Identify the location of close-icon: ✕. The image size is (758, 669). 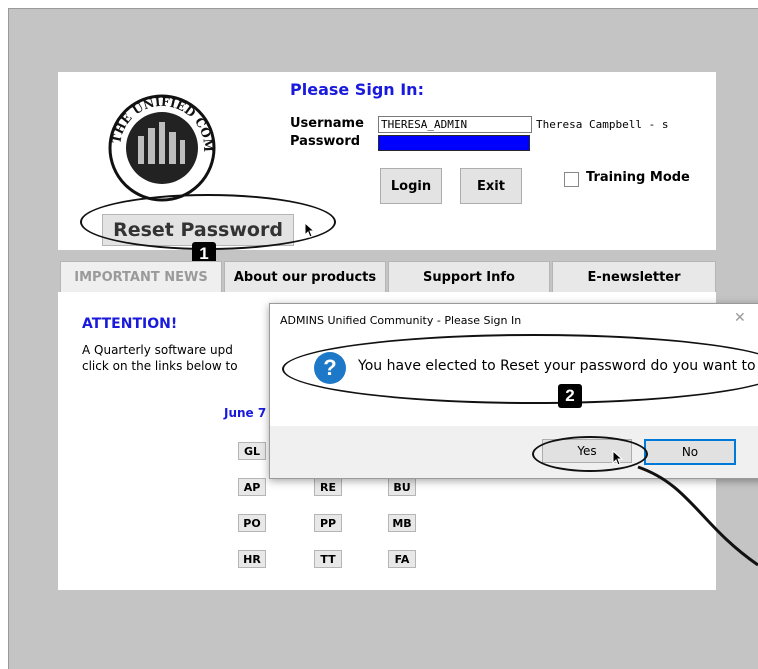
(740, 317).